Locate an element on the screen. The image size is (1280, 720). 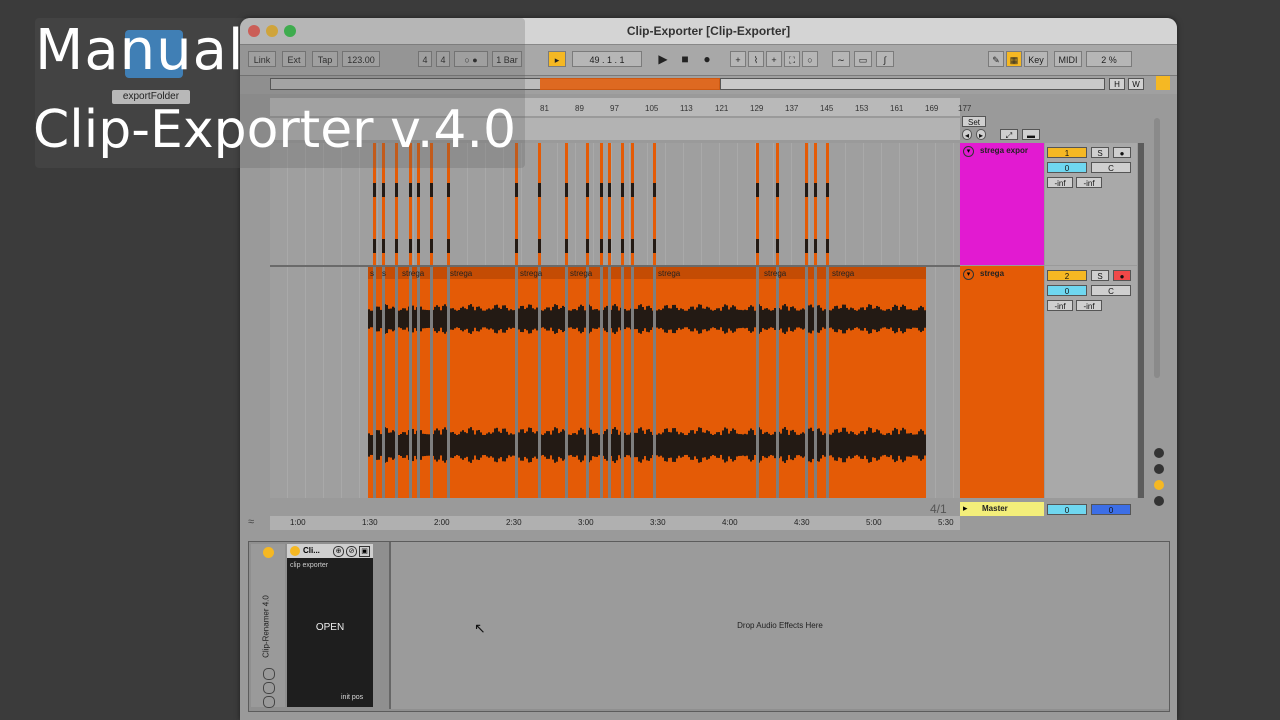
key-map-button: Key is located at coordinates (1036, 59).